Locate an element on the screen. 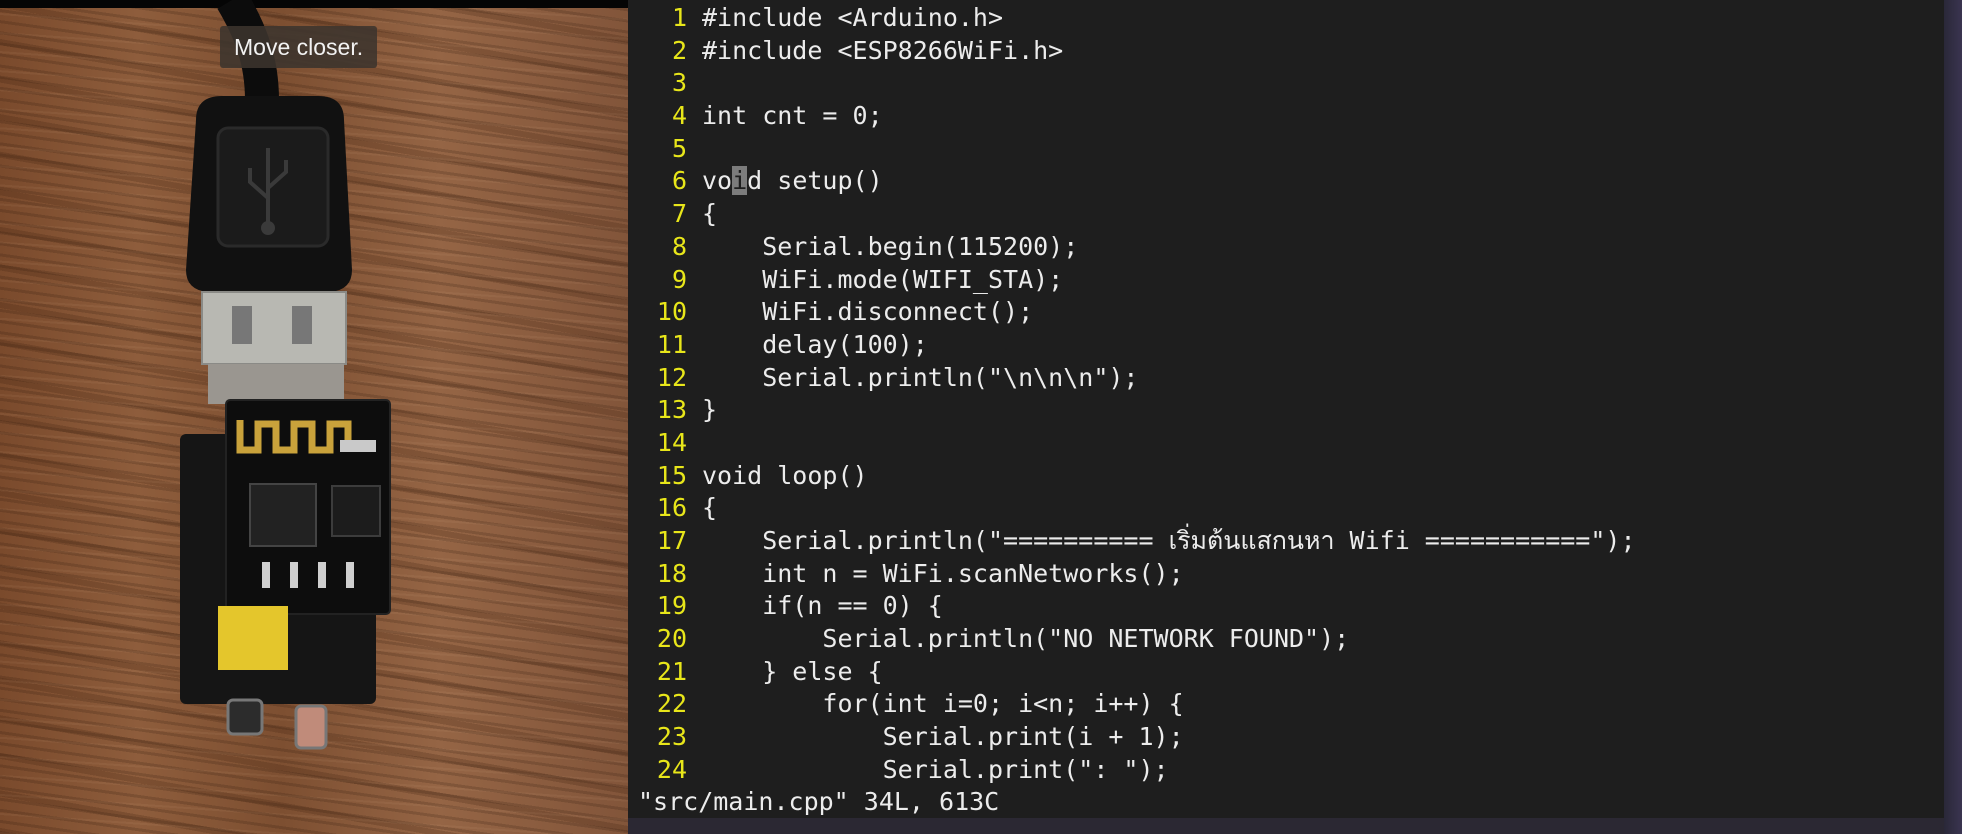 Image resolution: width=1962 pixels, height=834 pixels. vim-status-line: "src/main.cpp" 34L, 613C is located at coordinates (819, 801).